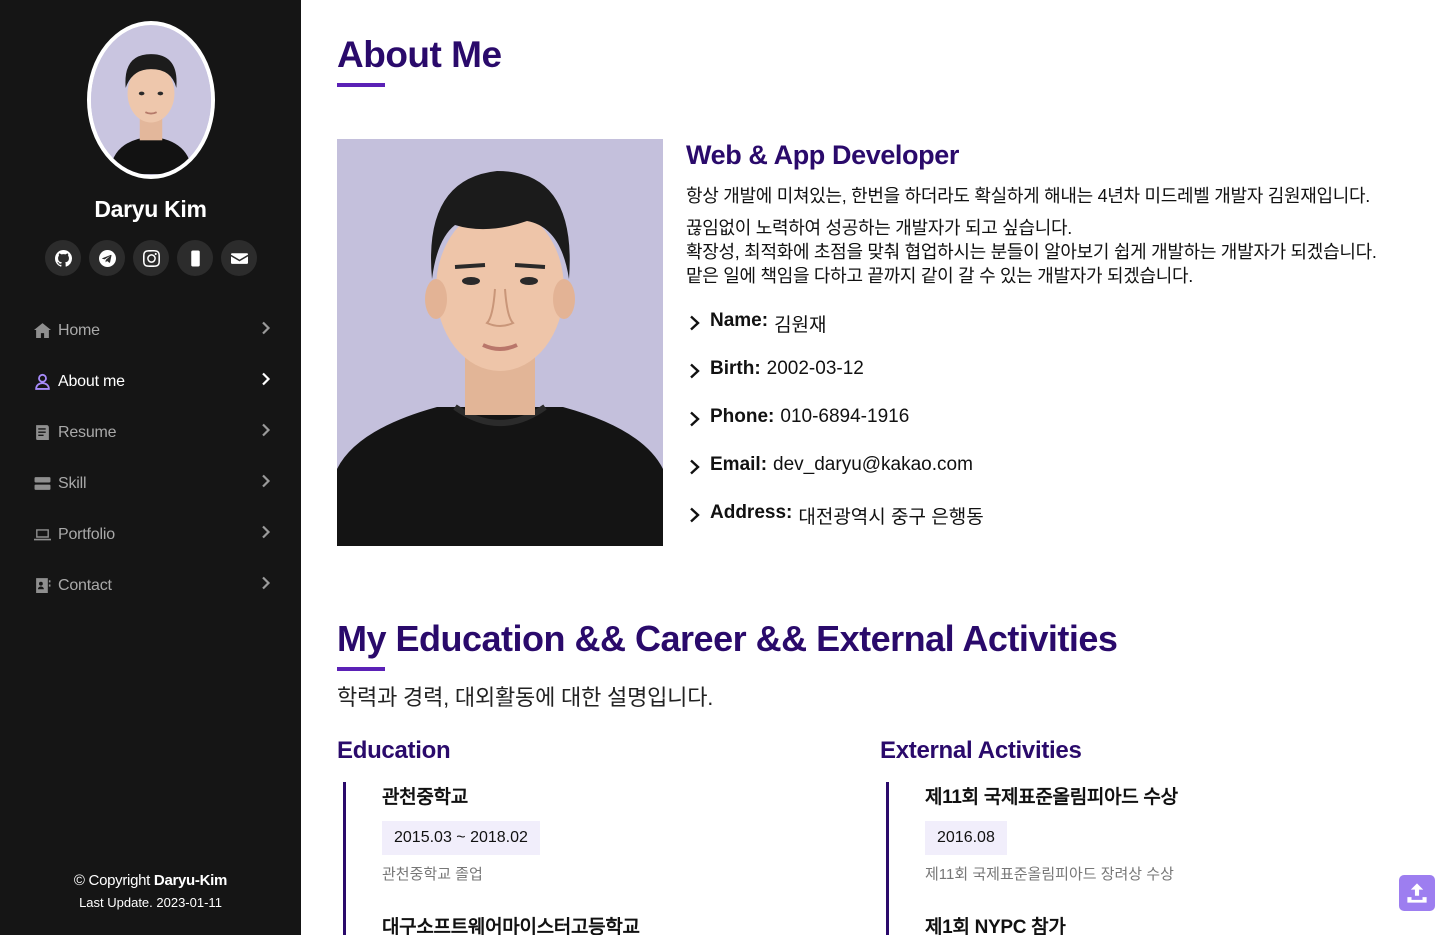 The height and width of the screenshot is (935, 1447). Describe the element at coordinates (995, 926) in the screenshot. I see `timeline-item-name: 제1회 NYPC 참가` at that location.